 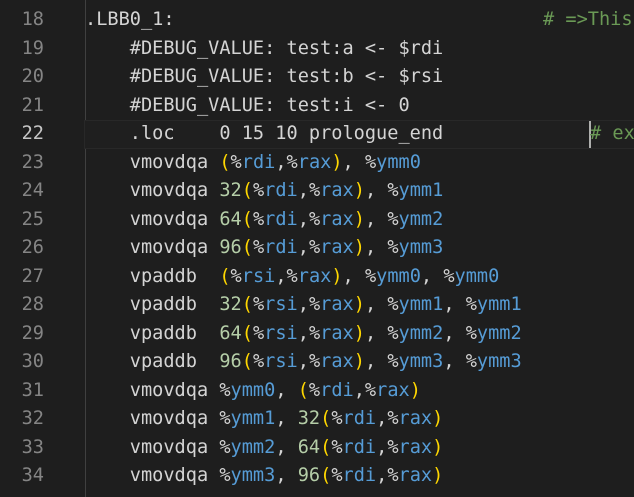 I want to click on line-number: 30, so click(x=32, y=361).